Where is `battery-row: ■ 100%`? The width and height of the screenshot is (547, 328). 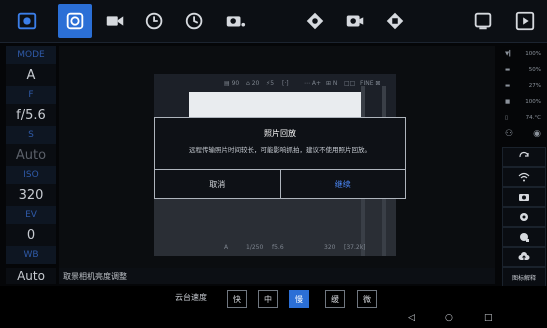 battery-row: ■ 100% is located at coordinates (523, 102).